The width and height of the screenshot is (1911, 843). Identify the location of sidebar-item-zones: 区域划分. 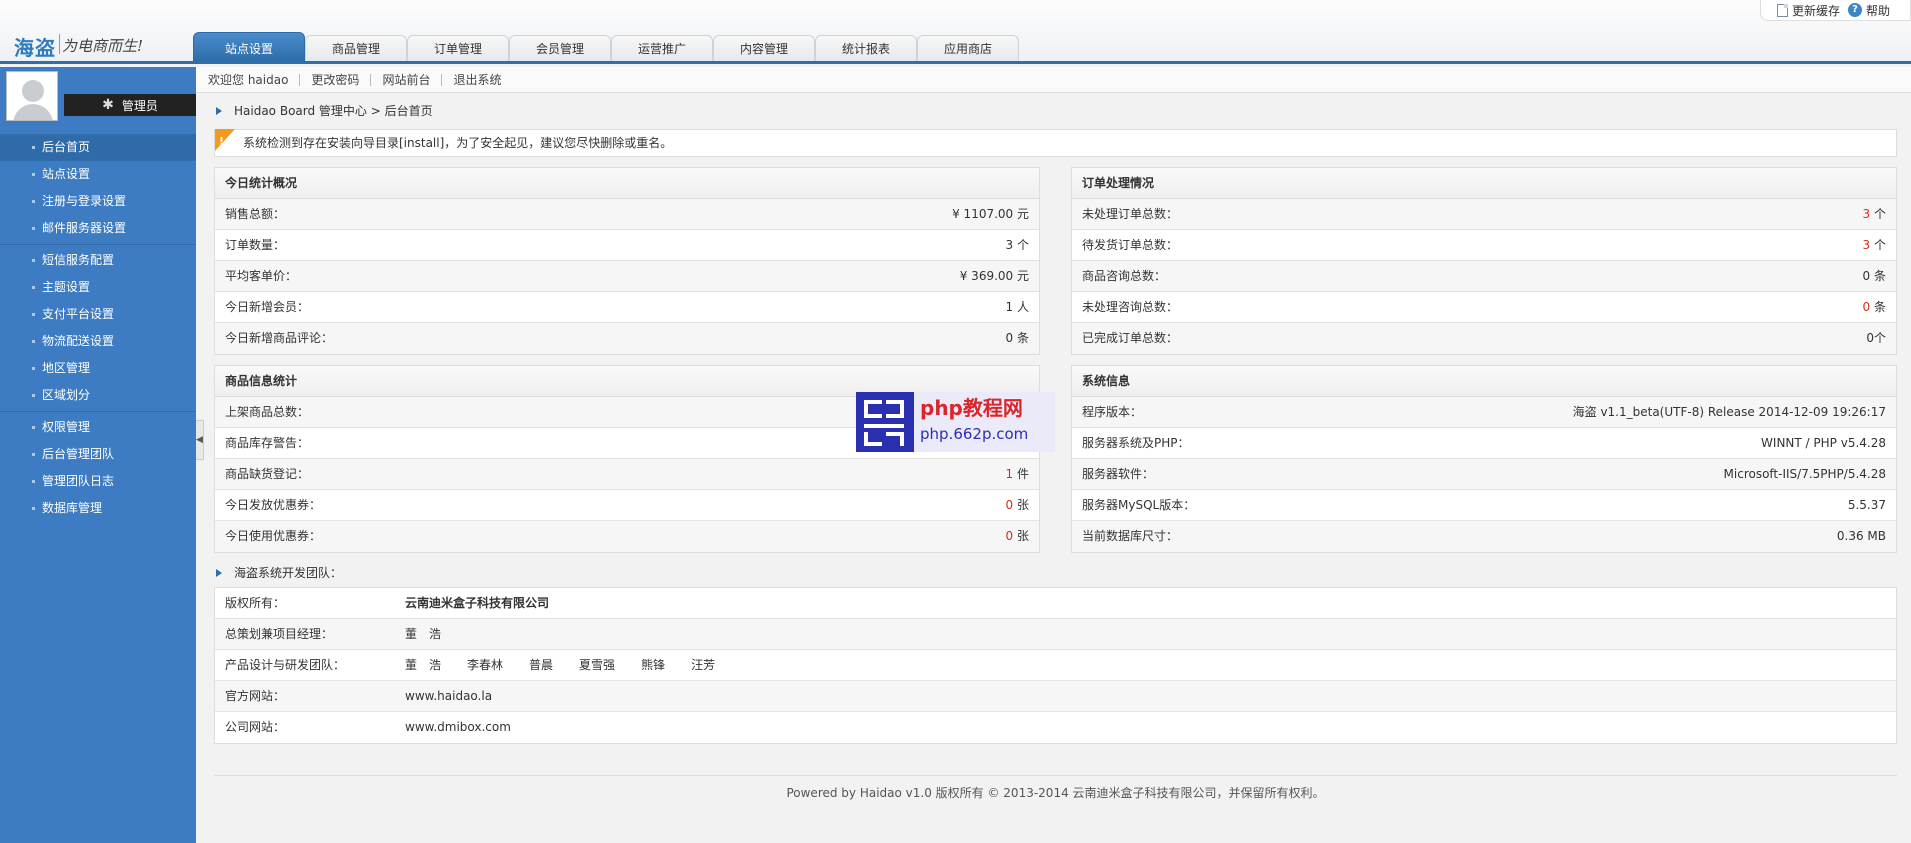
(98, 395).